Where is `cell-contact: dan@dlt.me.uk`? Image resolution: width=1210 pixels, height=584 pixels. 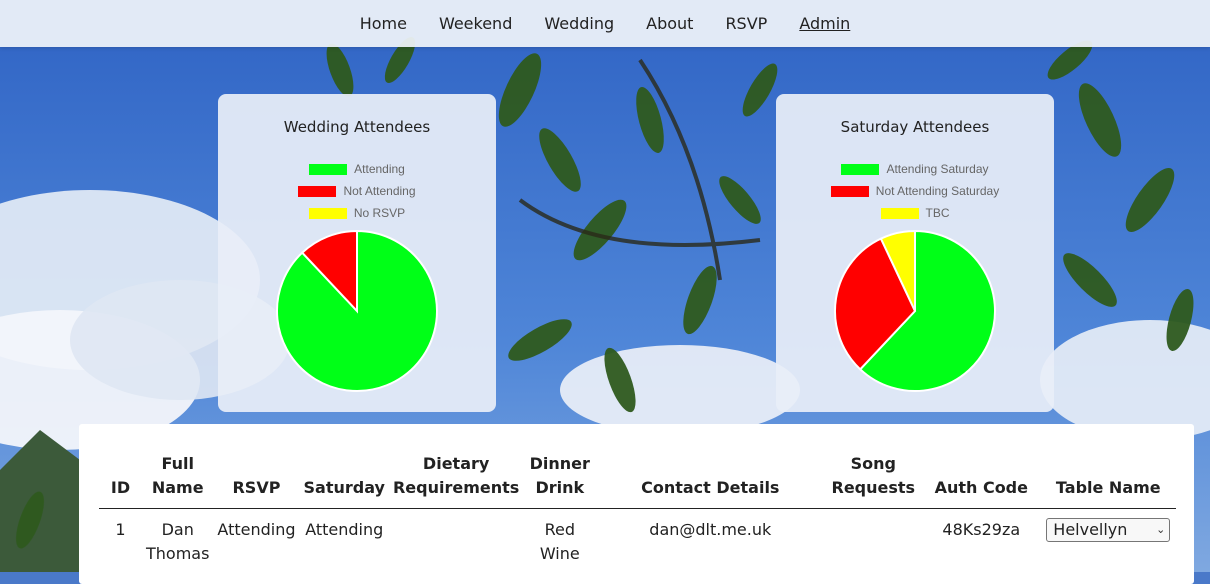
cell-contact: dan@dlt.me.uk is located at coordinates (710, 529).